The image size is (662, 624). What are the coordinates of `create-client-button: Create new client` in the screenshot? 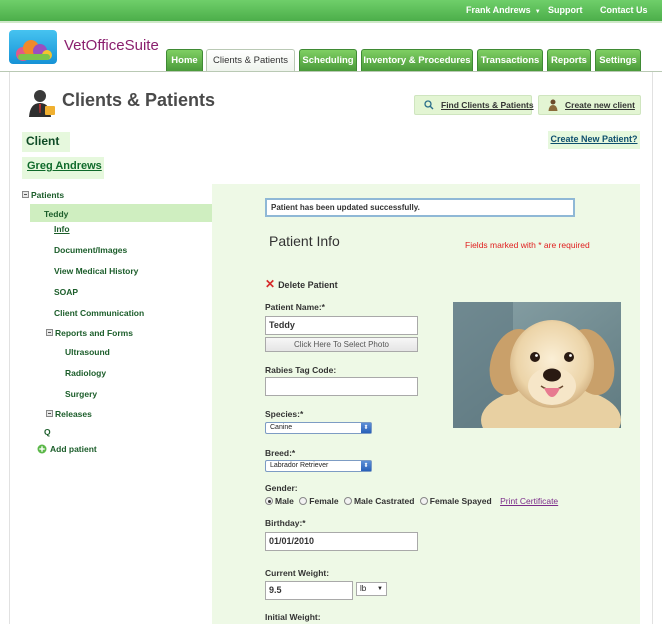 It's located at (589, 105).